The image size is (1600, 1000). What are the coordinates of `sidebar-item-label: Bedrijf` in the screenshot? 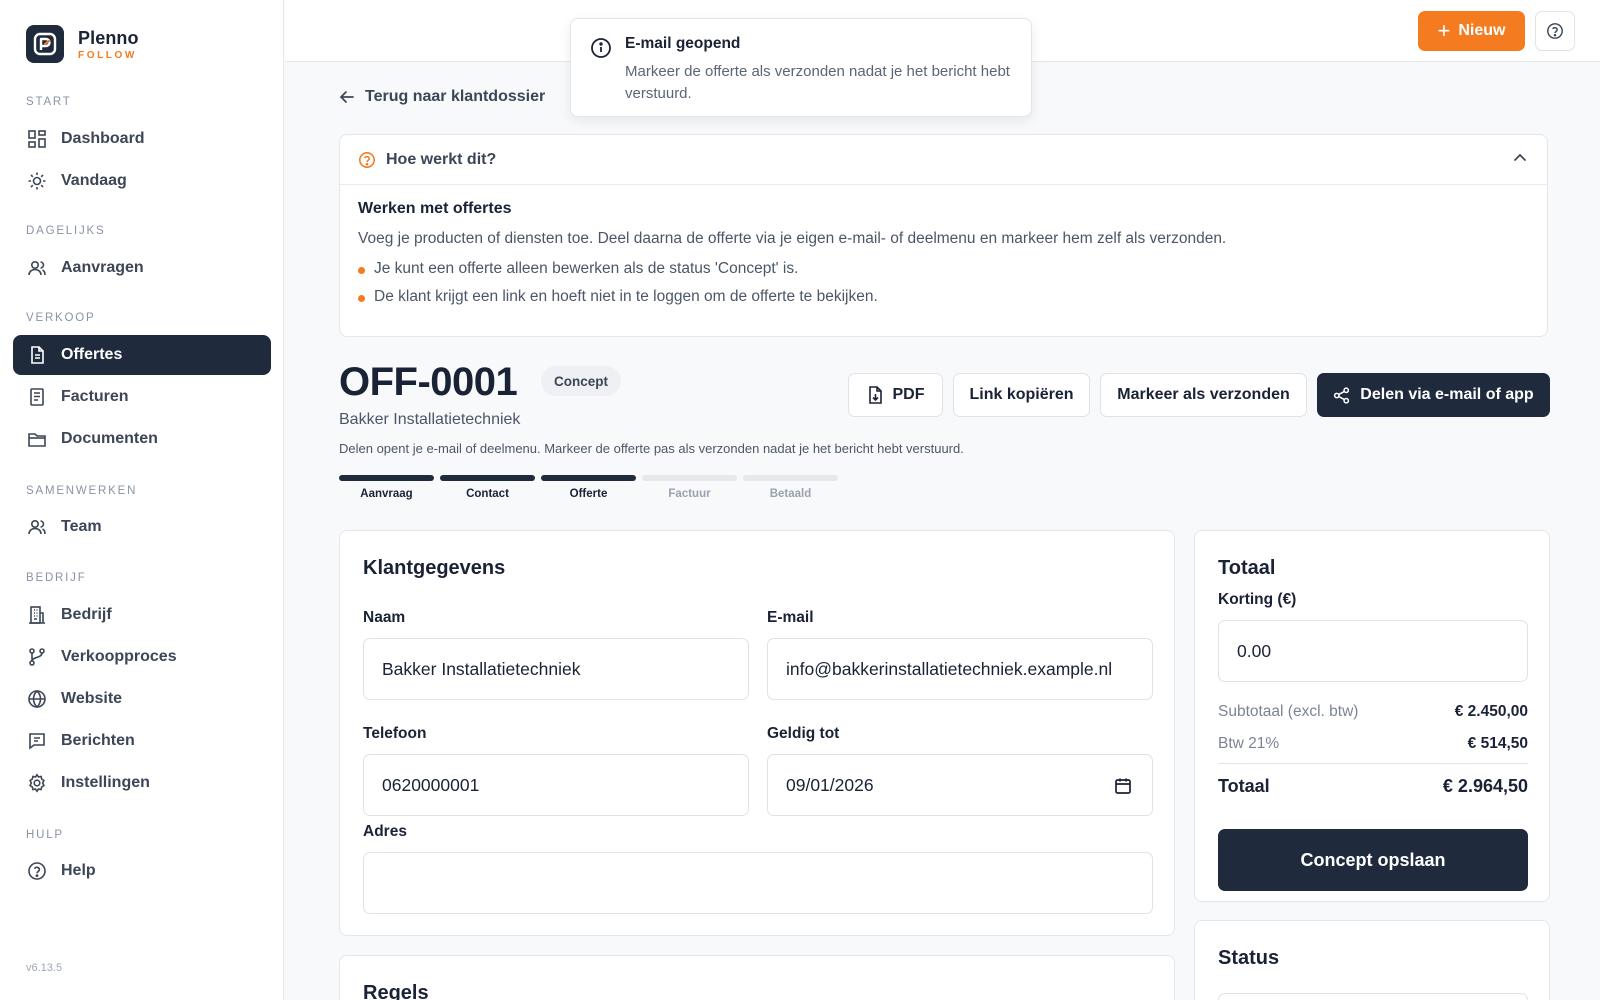 It's located at (86, 614).